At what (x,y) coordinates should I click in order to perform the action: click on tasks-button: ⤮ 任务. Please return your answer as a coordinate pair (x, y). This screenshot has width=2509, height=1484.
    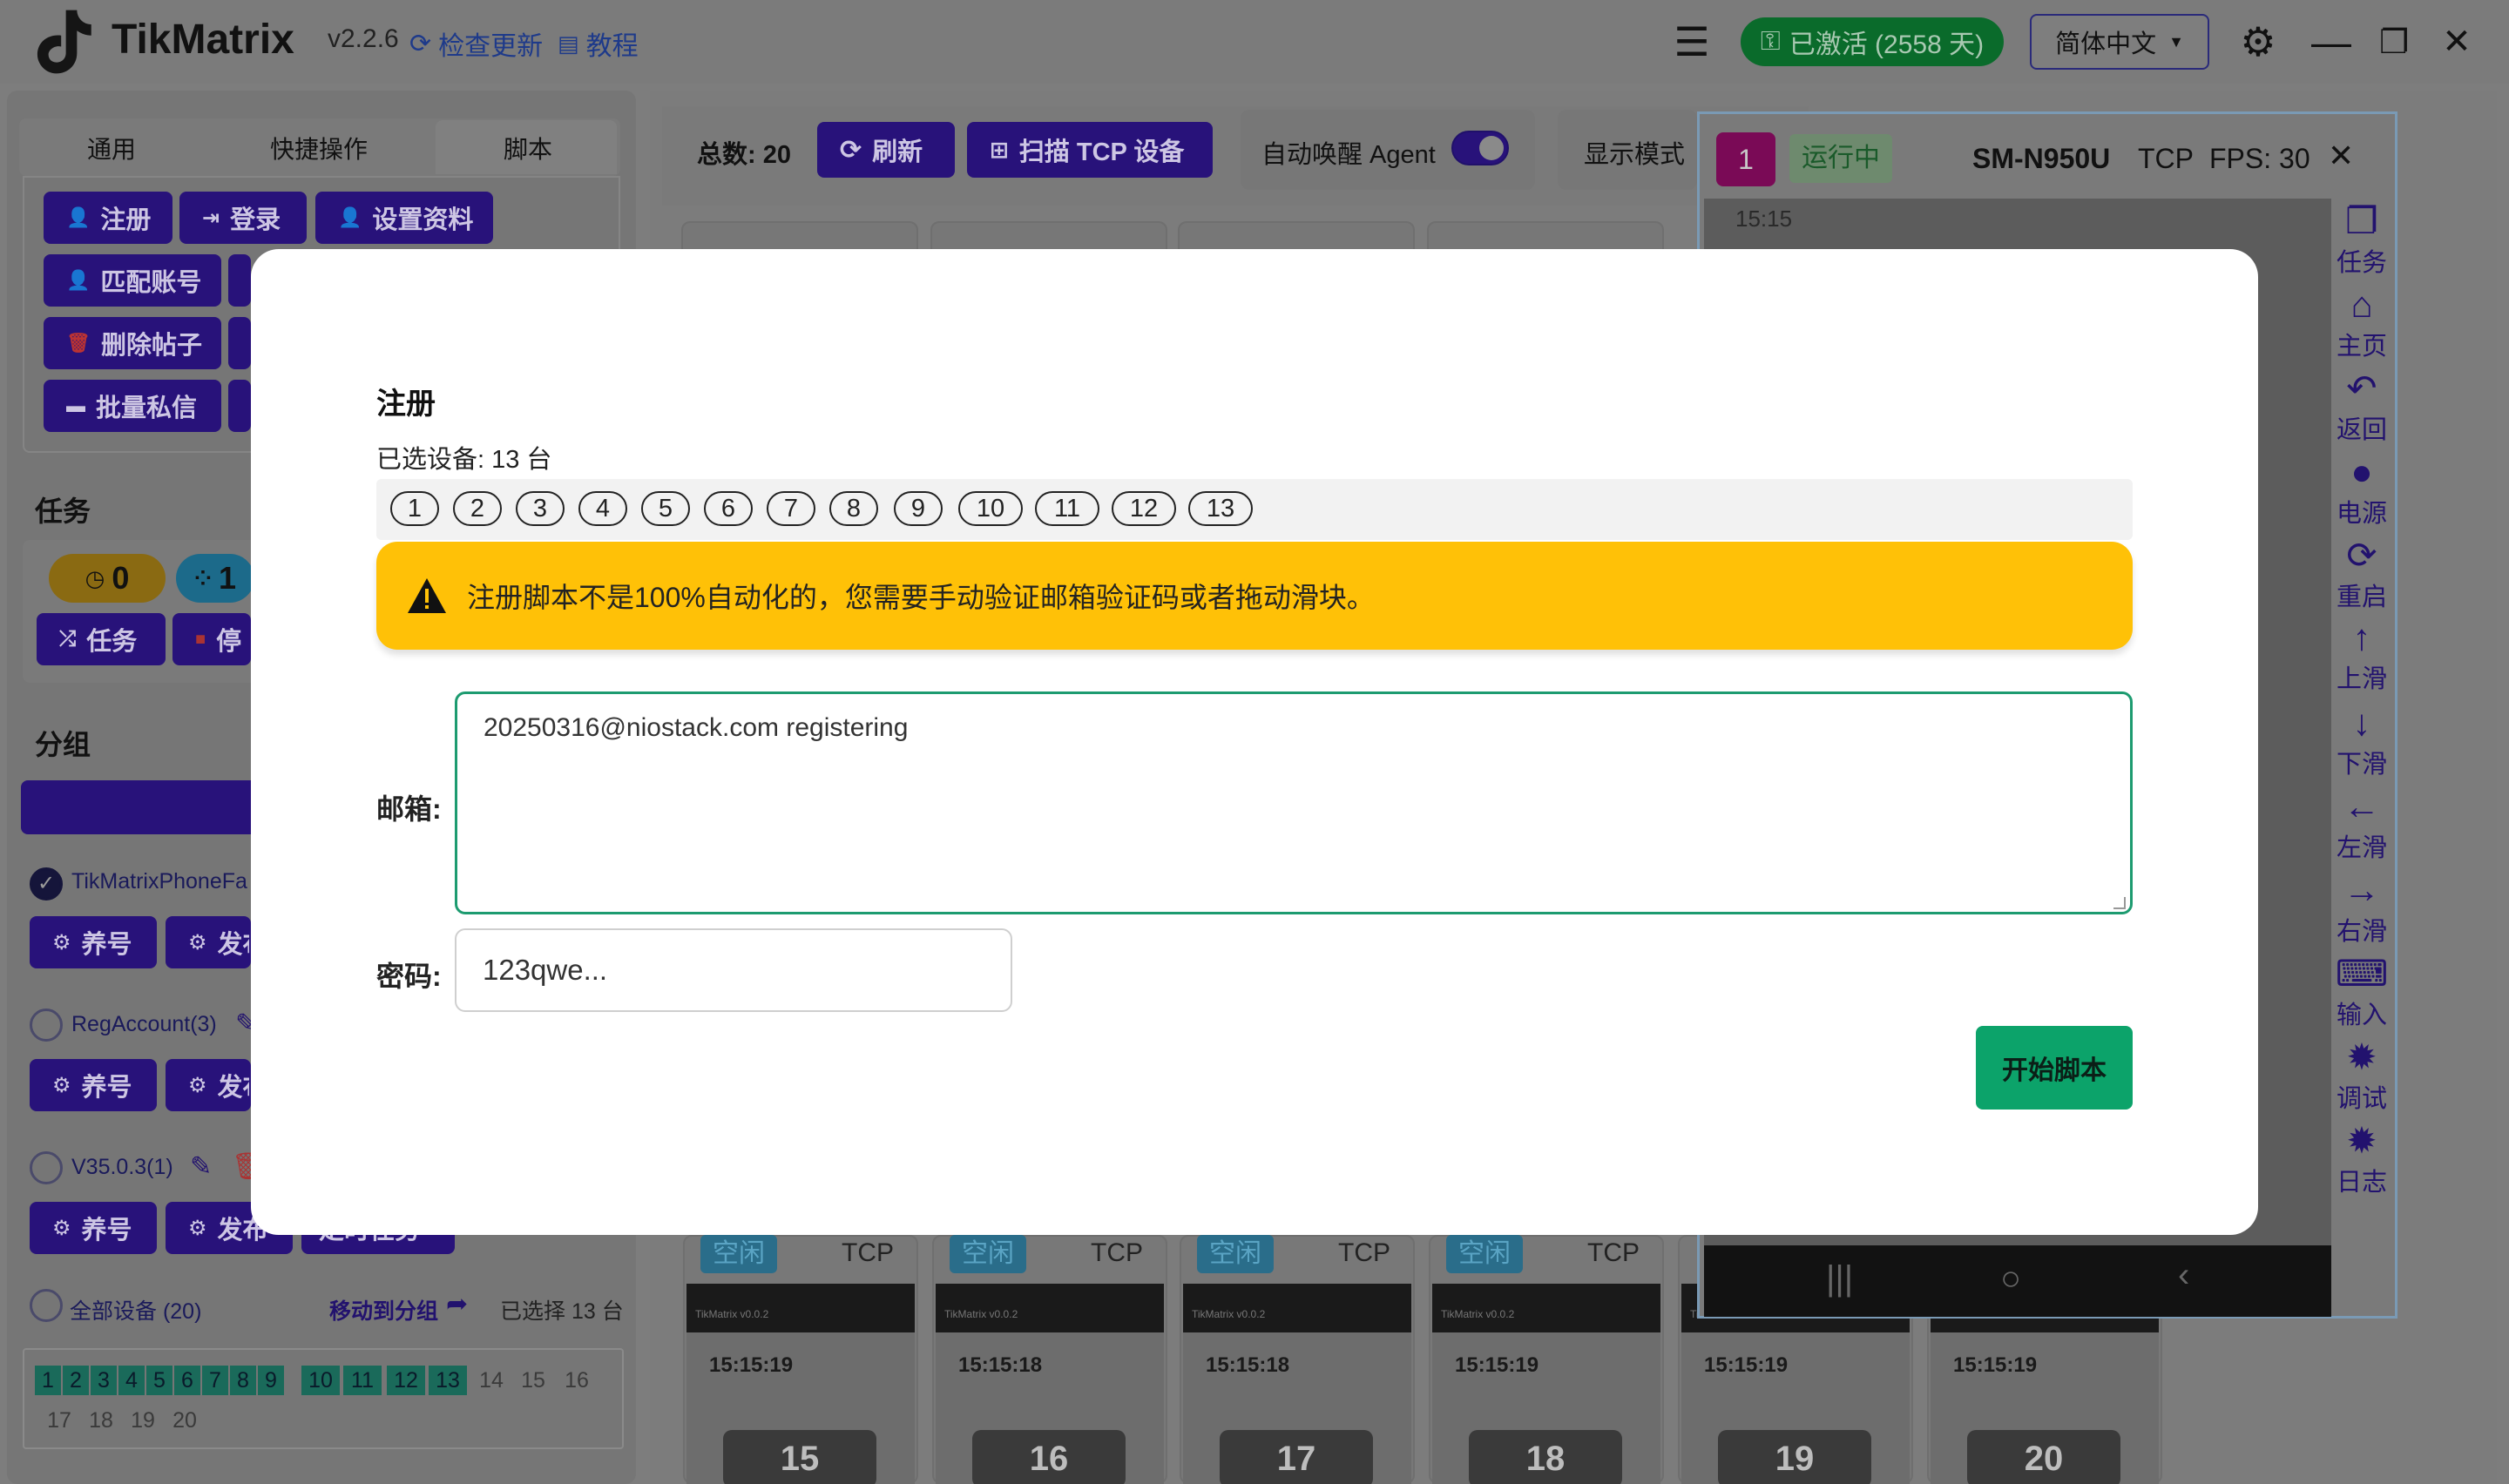
    Looking at the image, I should click on (101, 639).